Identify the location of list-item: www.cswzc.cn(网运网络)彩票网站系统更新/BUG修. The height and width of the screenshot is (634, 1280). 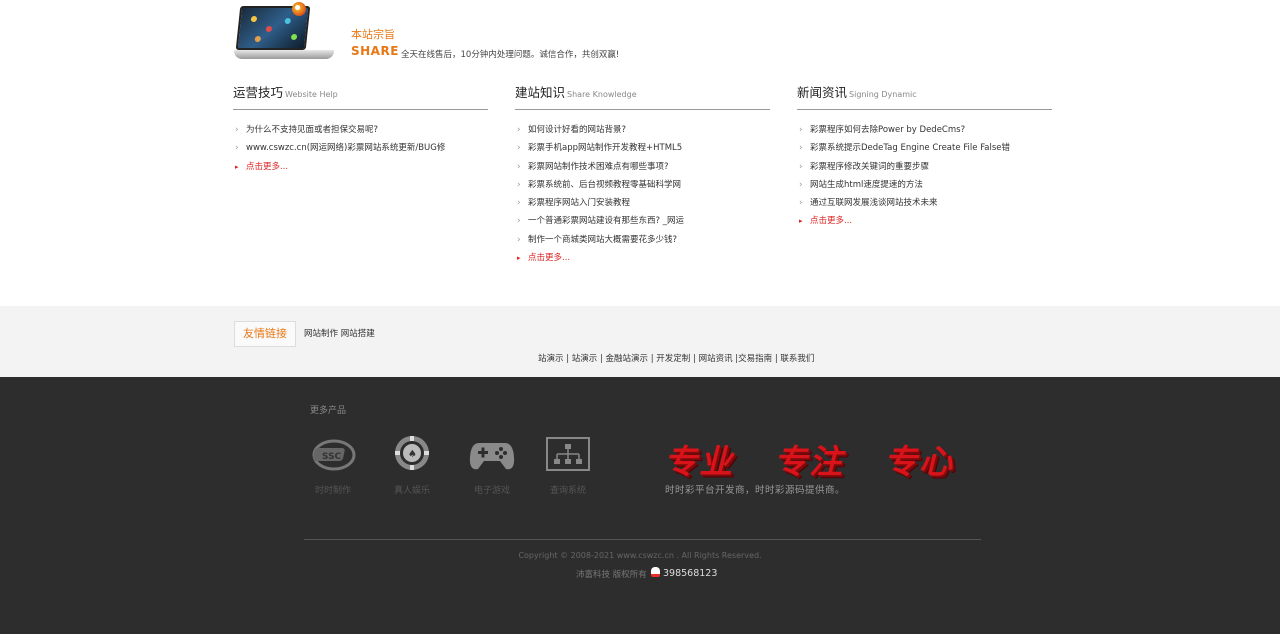
(360, 148).